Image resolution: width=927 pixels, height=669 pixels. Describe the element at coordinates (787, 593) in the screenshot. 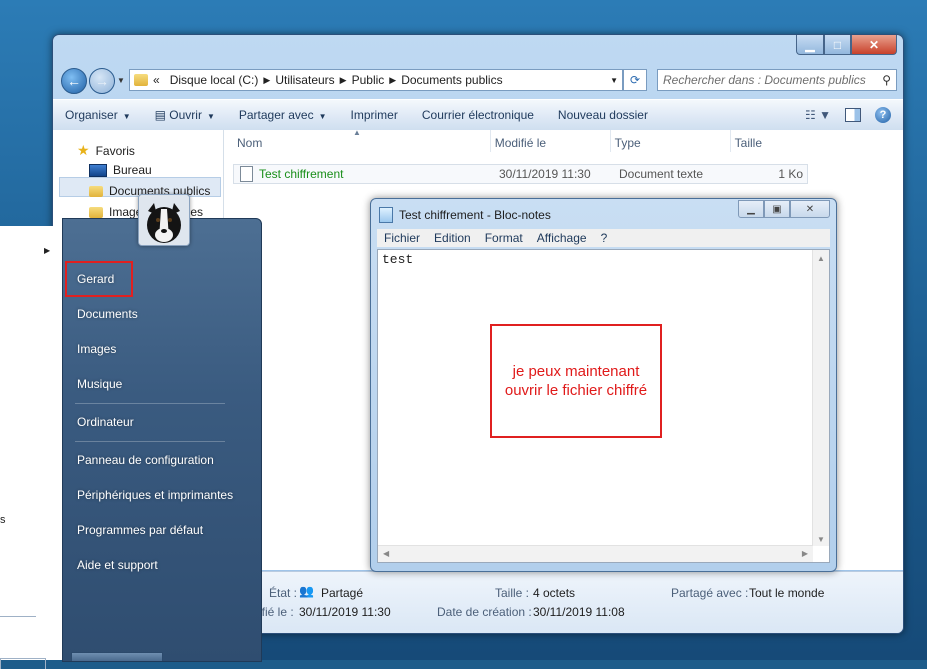

I see `partage-value: Tout le monde` at that location.